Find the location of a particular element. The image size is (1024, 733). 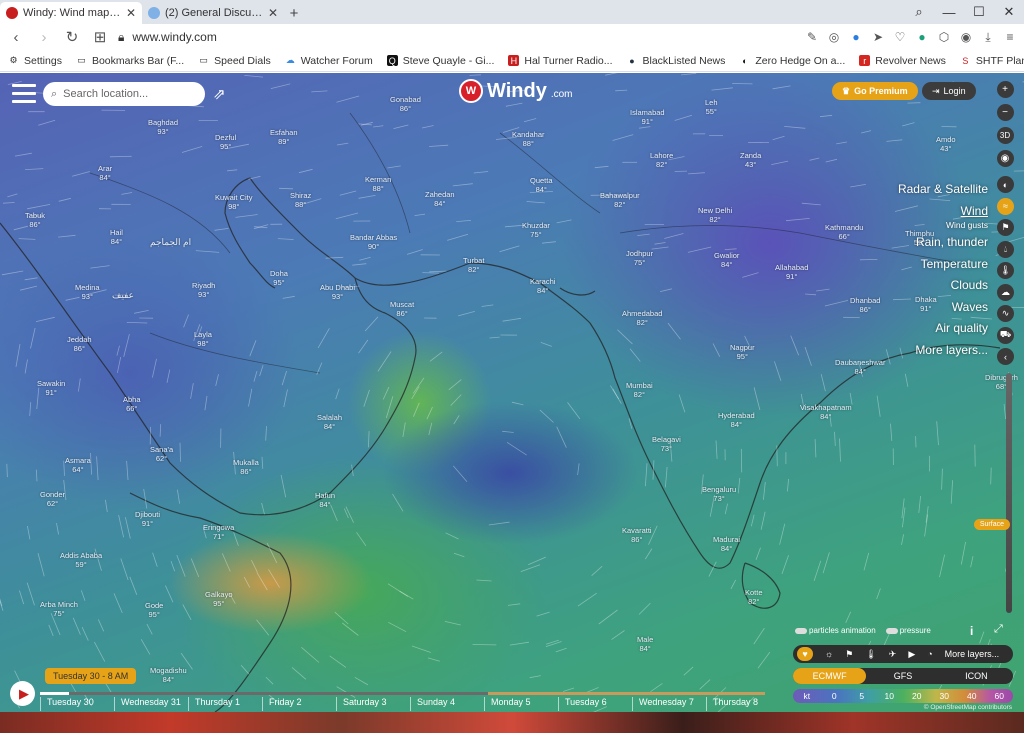

city-label: Jeddah 86° is located at coordinates (79, 344).